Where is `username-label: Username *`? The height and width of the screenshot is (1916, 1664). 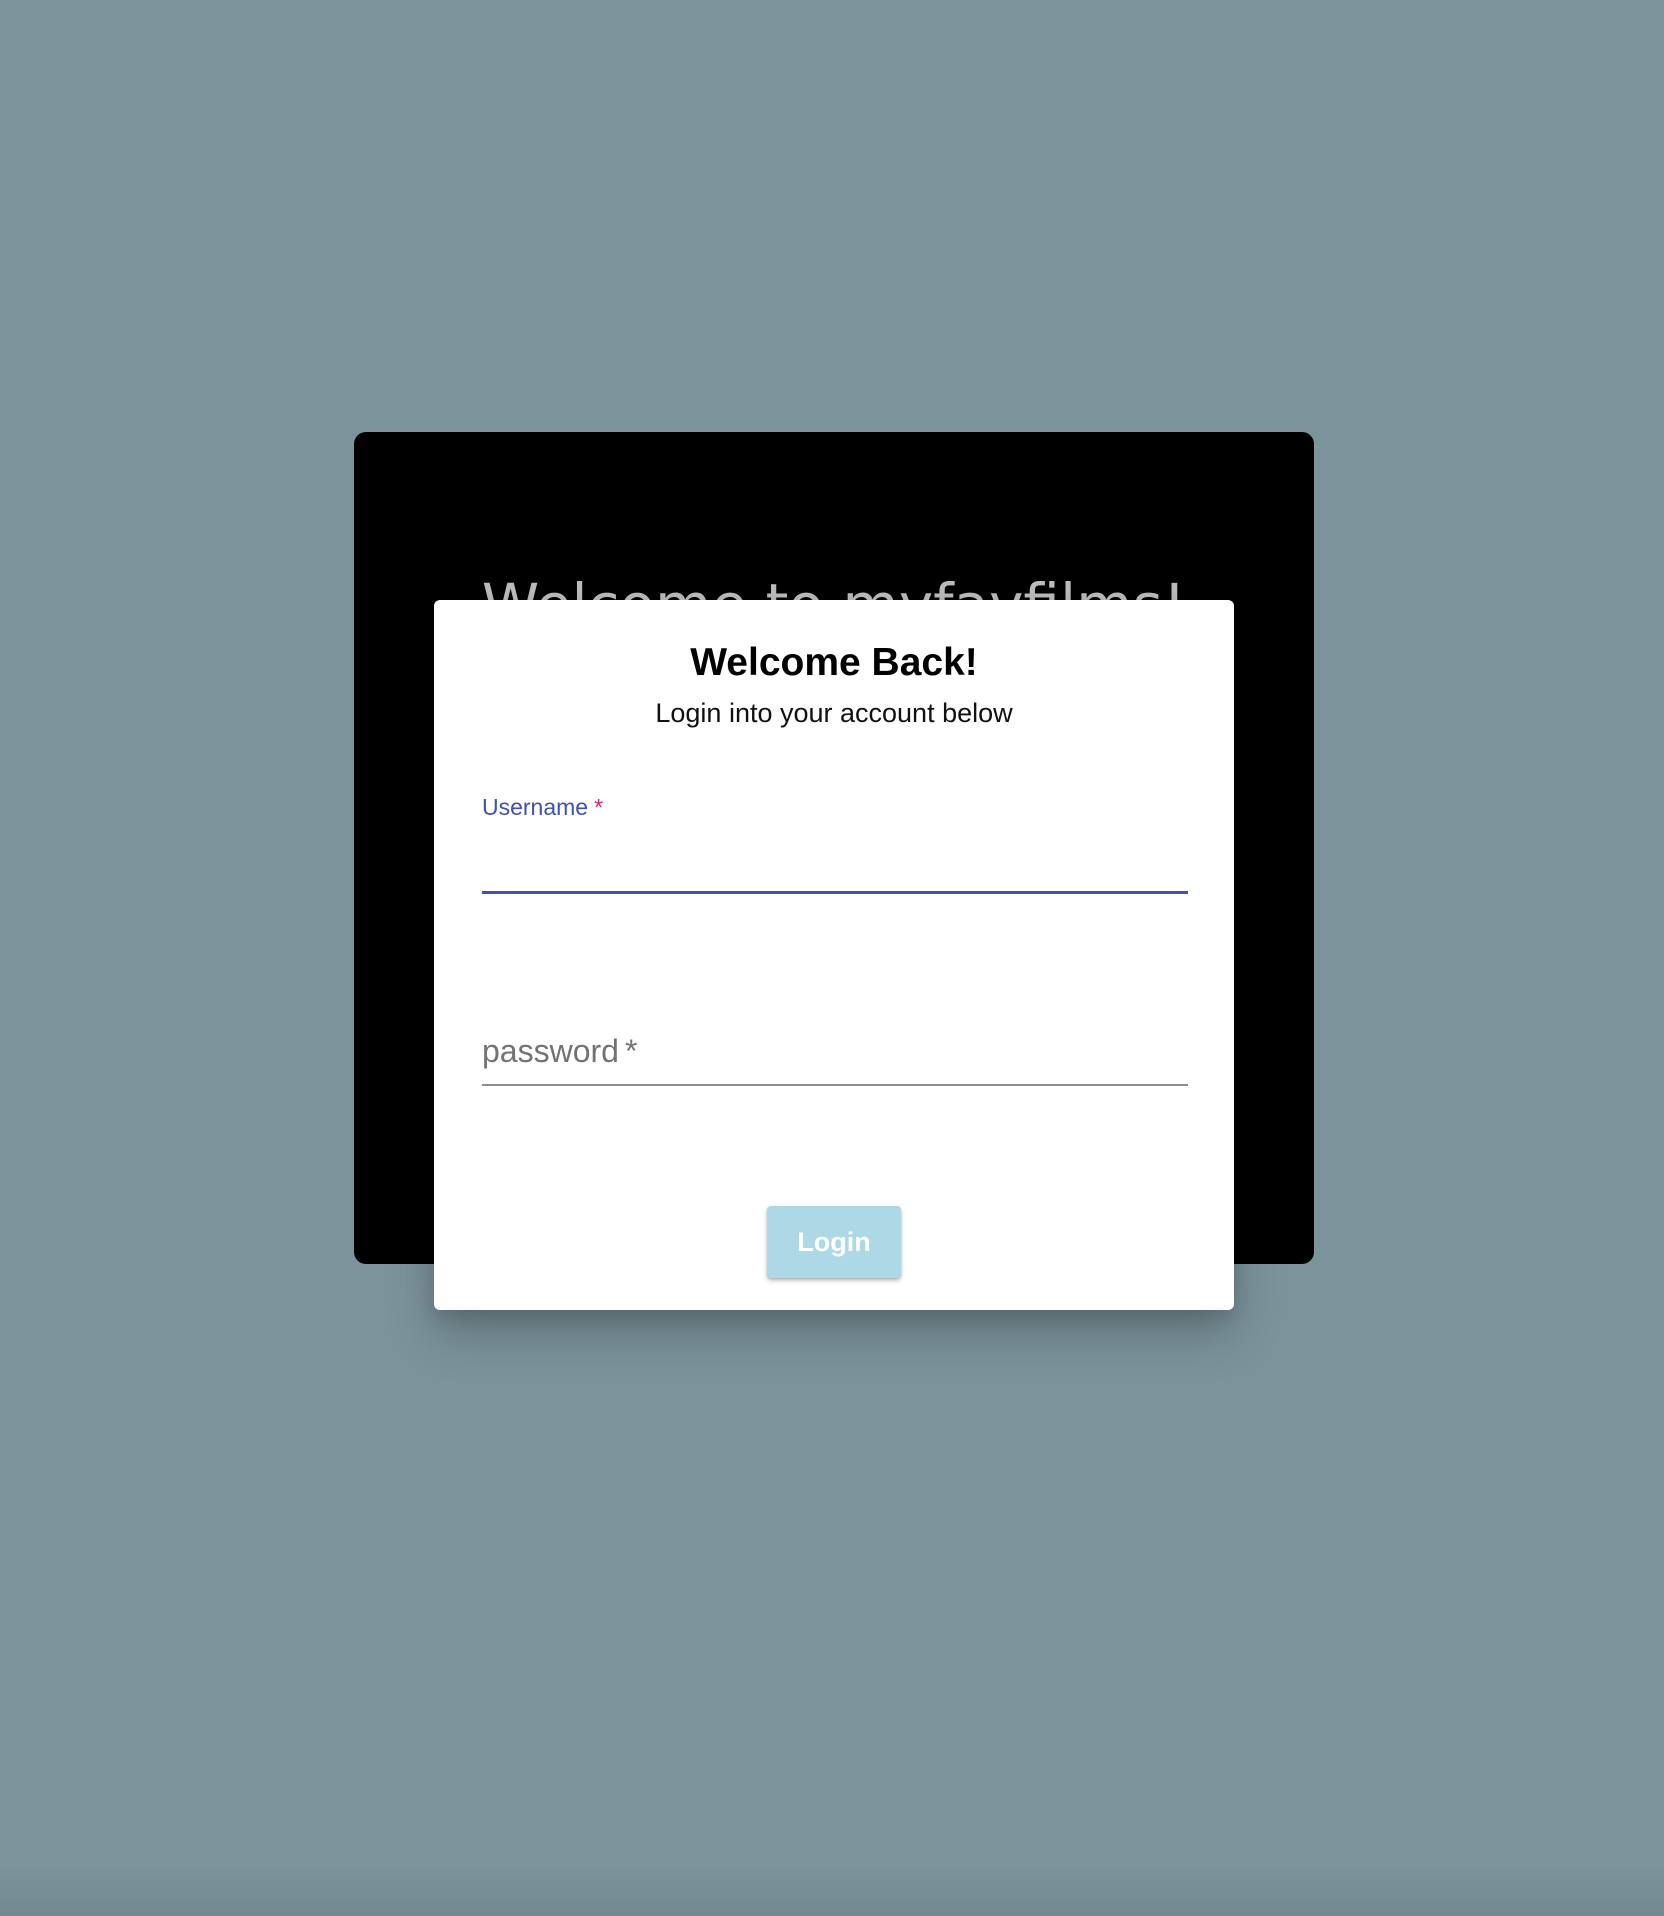
username-label: Username * is located at coordinates (542, 807).